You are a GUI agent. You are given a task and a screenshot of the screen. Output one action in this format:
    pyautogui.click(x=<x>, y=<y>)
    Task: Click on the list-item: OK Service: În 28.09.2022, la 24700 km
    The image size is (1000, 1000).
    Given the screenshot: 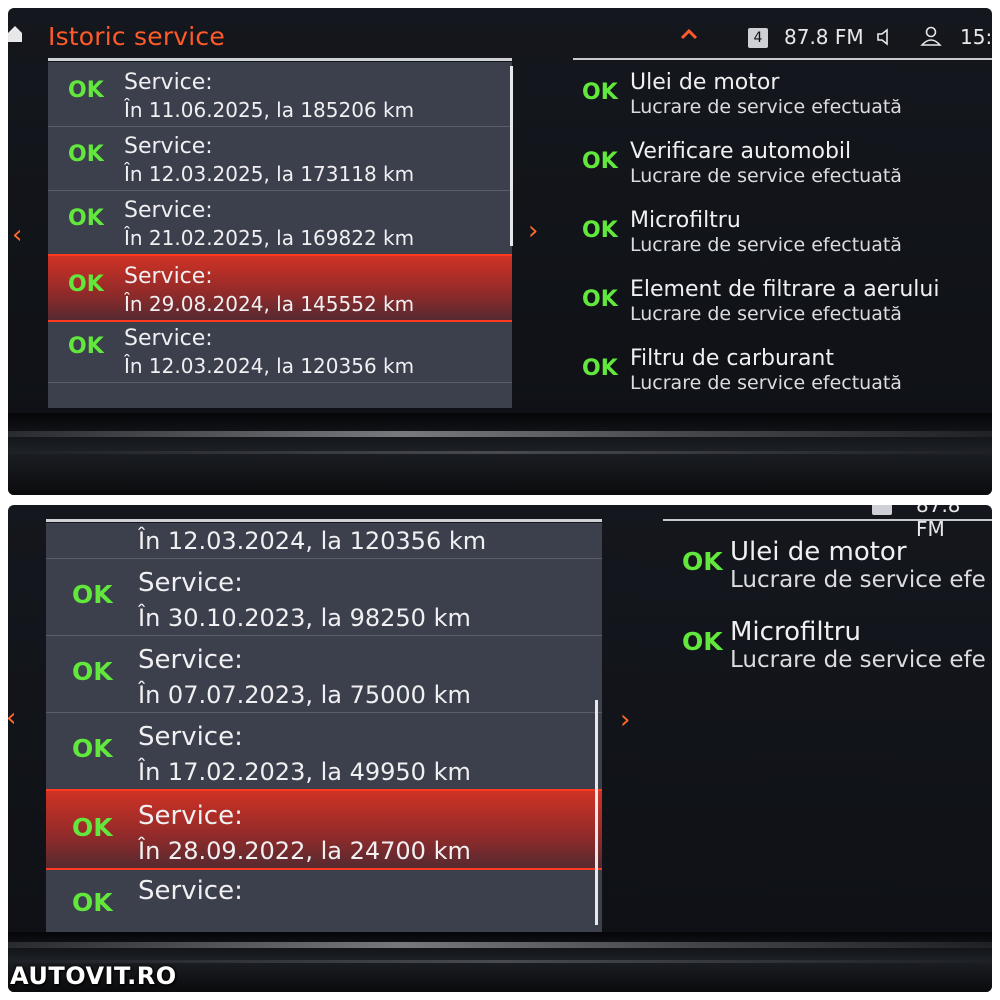 What is the action you would take?
    pyautogui.click(x=324, y=829)
    